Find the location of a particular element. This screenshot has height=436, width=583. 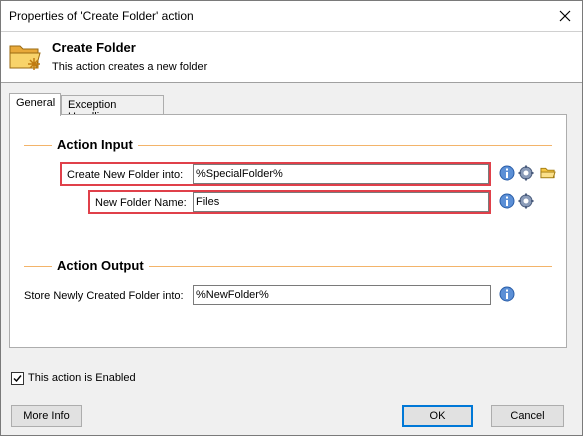

tab-exception-handling: Exception Handling is located at coordinates (112, 109).